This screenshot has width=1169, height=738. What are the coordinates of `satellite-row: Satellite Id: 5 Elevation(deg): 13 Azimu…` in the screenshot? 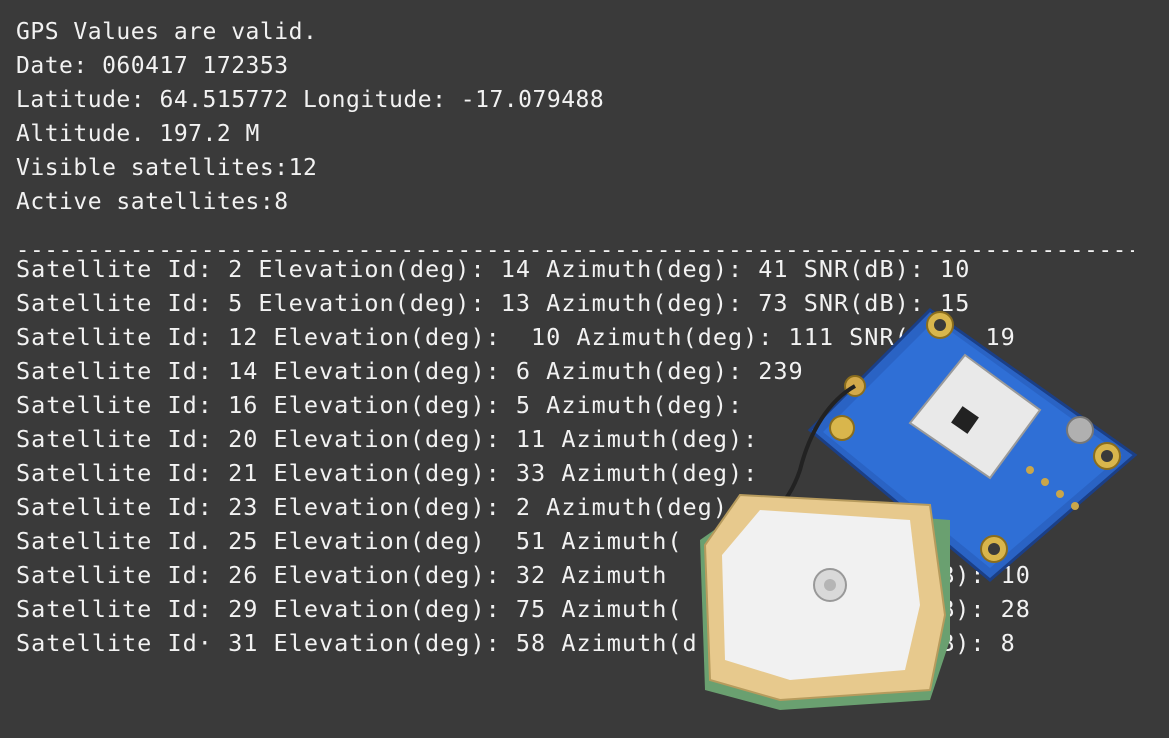 It's located at (493, 303).